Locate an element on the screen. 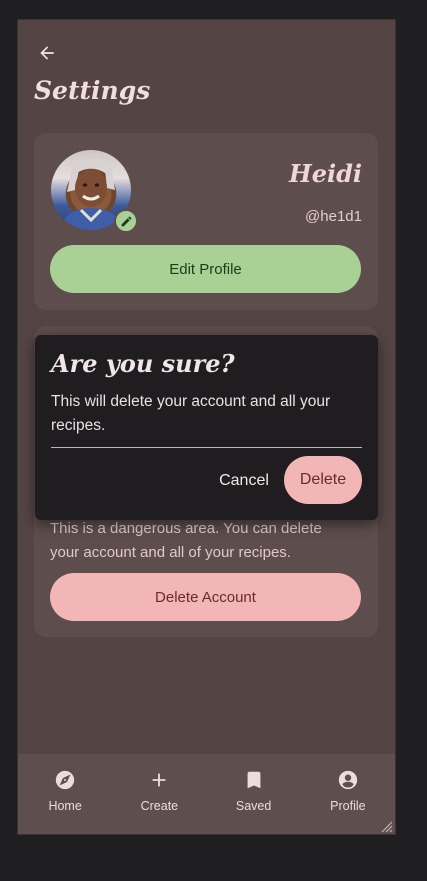 The height and width of the screenshot is (881, 427). edit-profile-button: Edit Profile is located at coordinates (205, 269).